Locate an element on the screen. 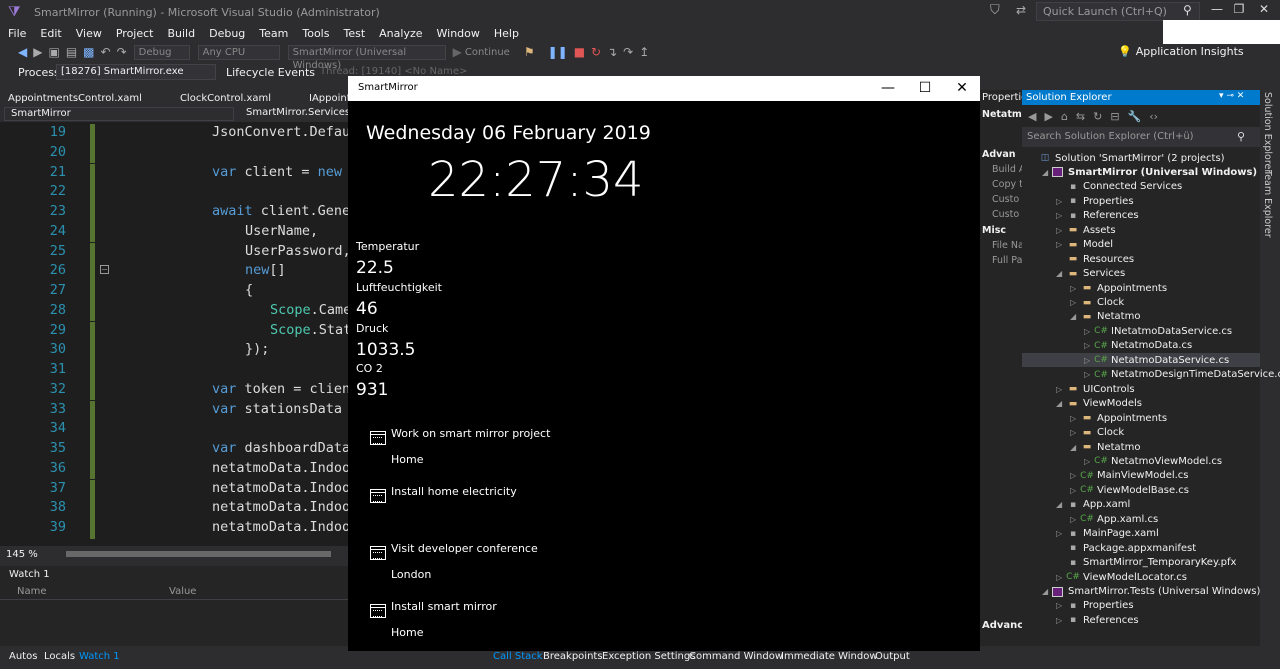 This screenshot has height=669, width=1280. process-dropdown: [18276] SmartMirror.exe is located at coordinates (136, 72).